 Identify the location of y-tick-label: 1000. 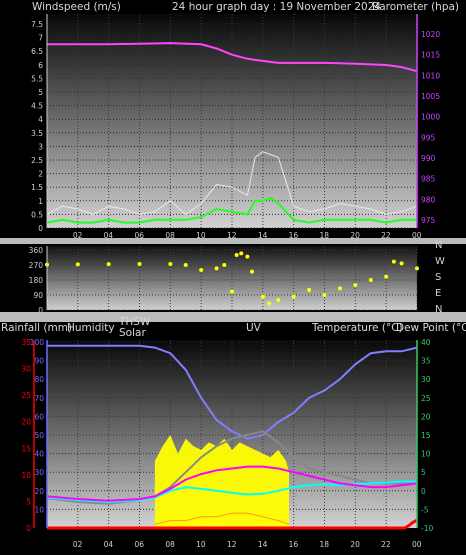
(430, 117).